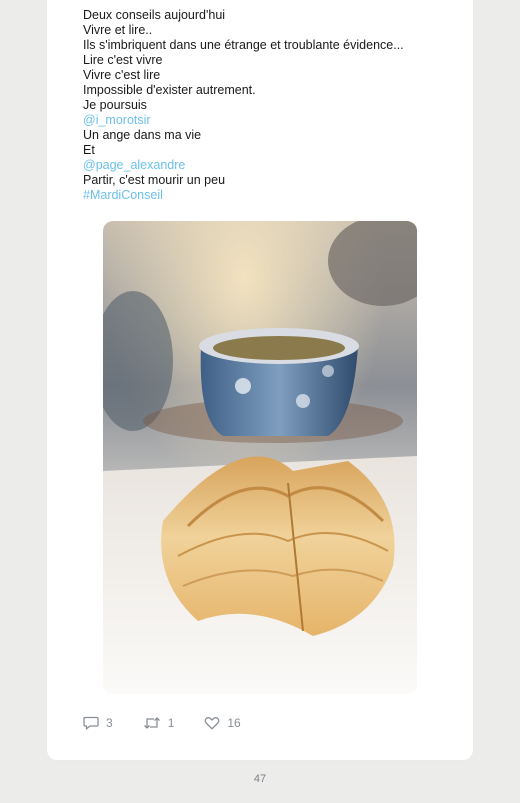 Image resolution: width=520 pixels, height=803 pixels. Describe the element at coordinates (89, 150) in the screenshot. I see `tweet-line: Et` at that location.